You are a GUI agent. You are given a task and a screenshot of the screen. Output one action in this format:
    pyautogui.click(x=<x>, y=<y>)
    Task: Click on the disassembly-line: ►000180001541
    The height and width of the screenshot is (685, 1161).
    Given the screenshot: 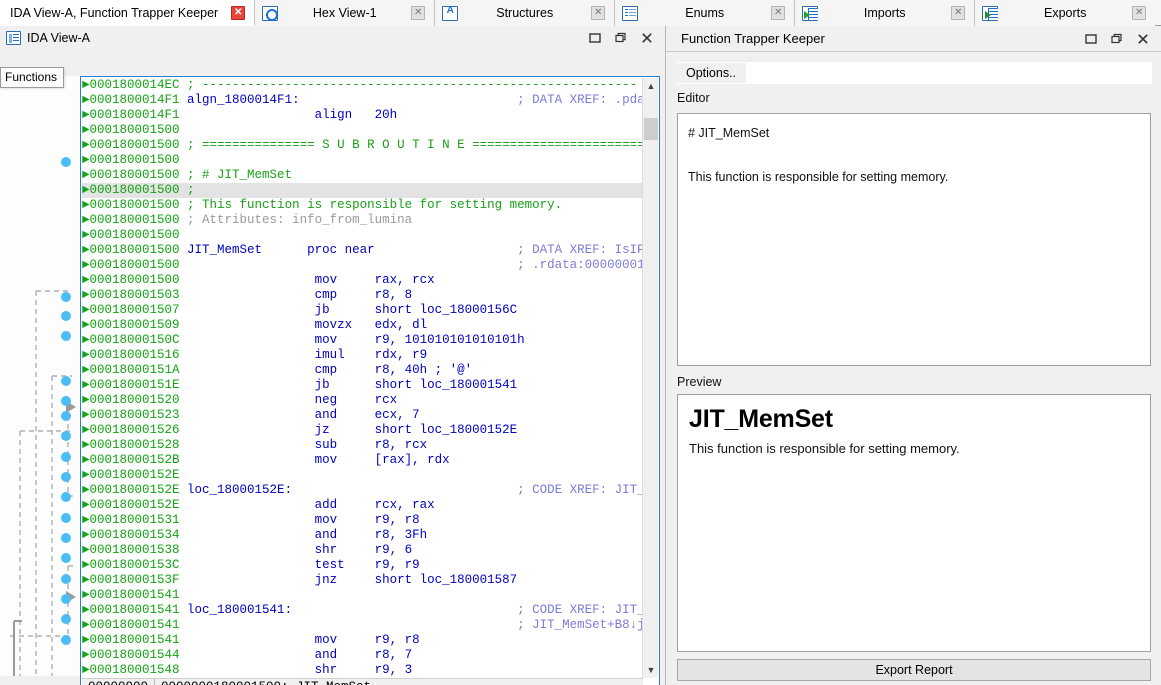 What is the action you would take?
    pyautogui.click(x=362, y=595)
    